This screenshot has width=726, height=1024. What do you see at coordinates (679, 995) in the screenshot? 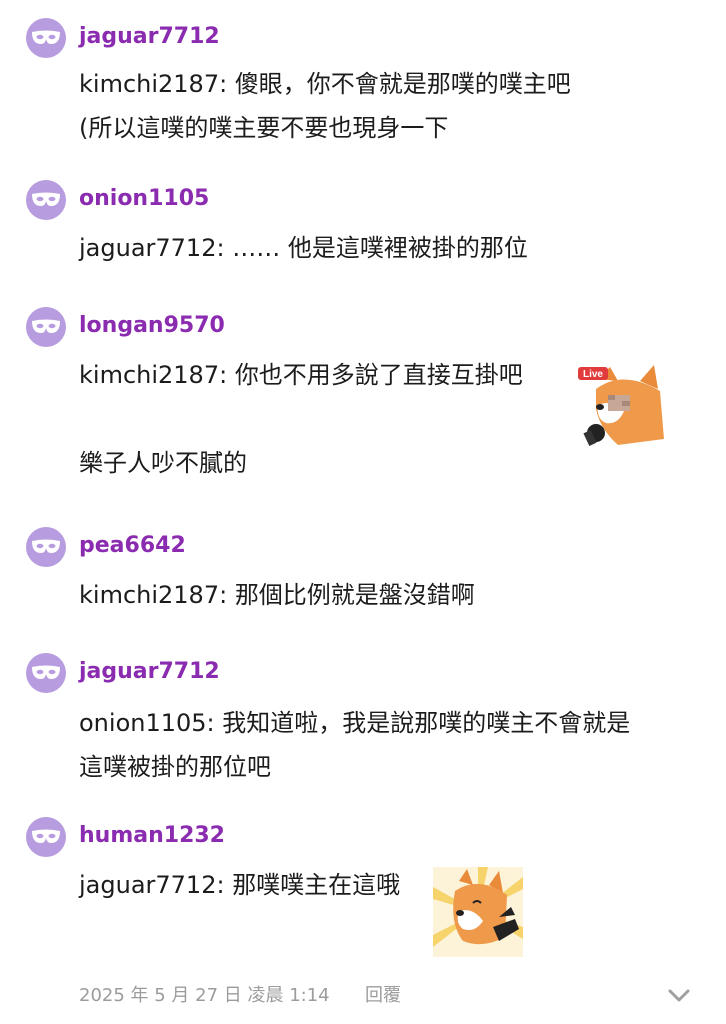
I see `chevron-down-icon` at bounding box center [679, 995].